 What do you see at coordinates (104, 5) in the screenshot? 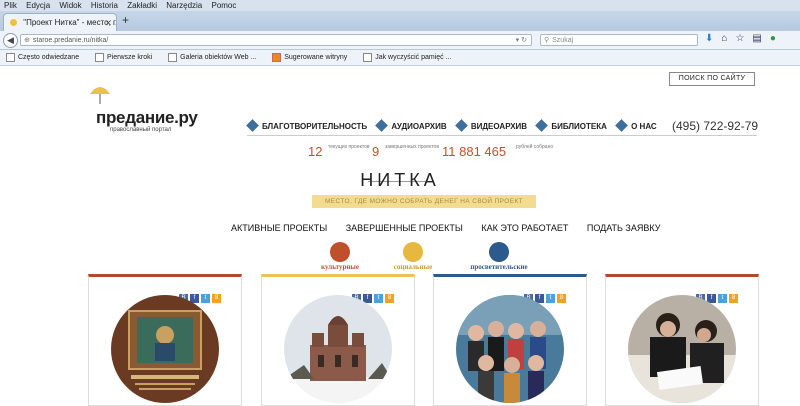
I see `menu-history: Historia` at bounding box center [104, 5].